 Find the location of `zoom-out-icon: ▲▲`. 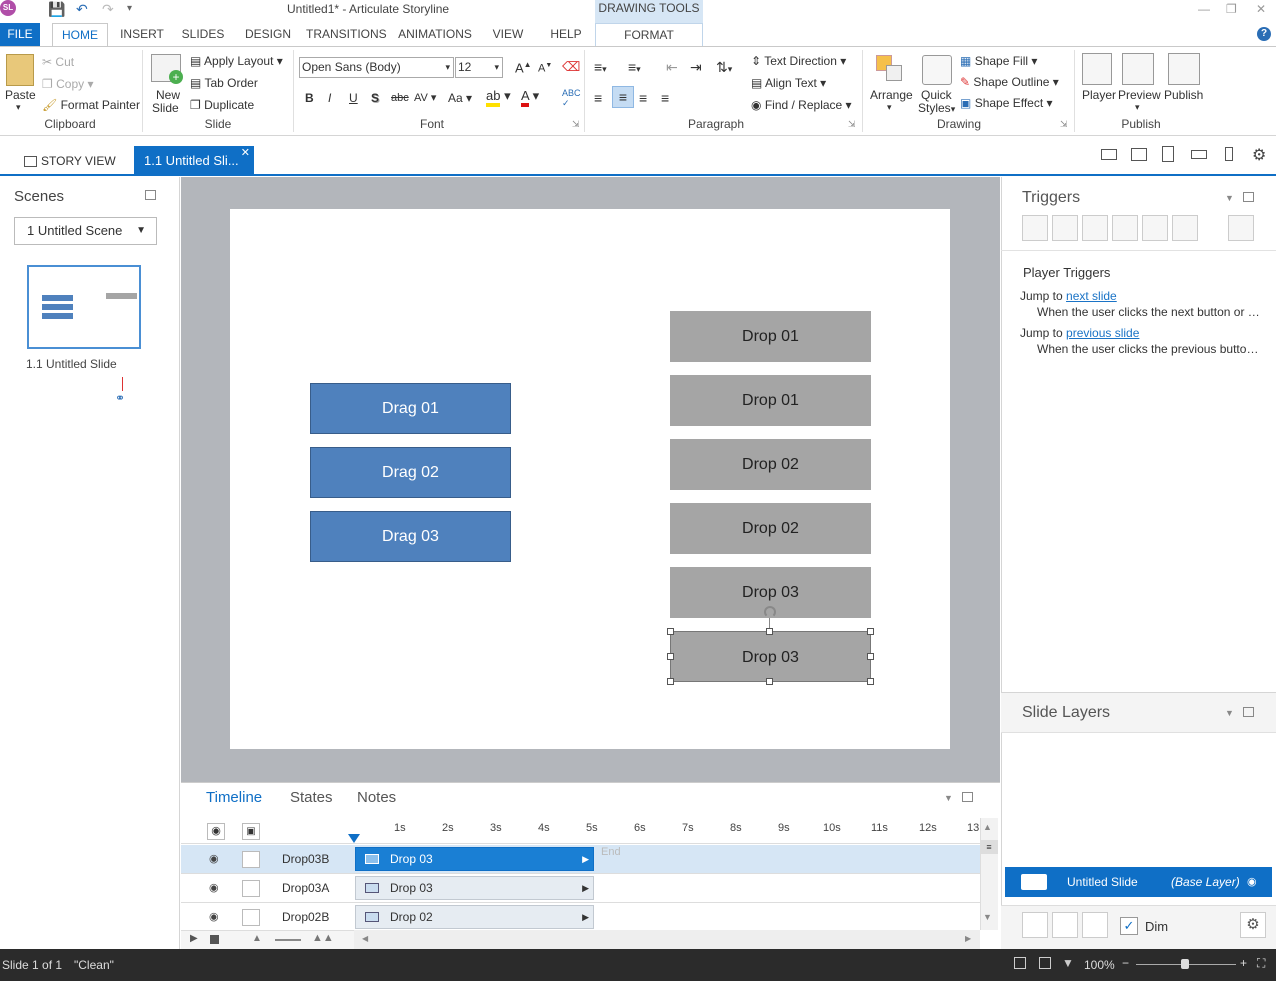

zoom-out-icon: ▲▲ is located at coordinates (323, 938).